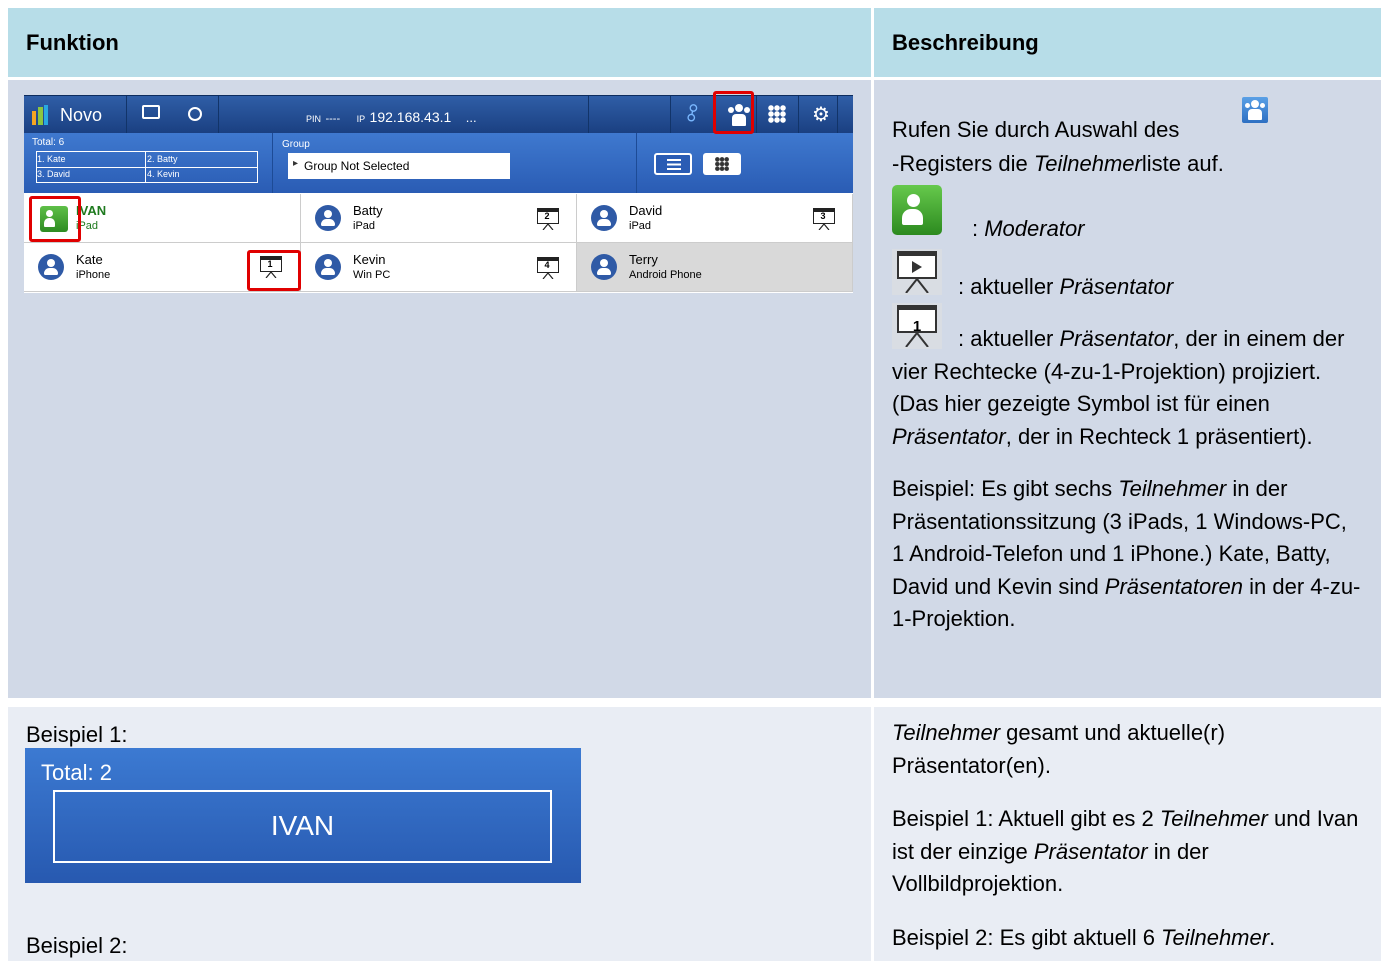 This screenshot has width=1389, height=963. Describe the element at coordinates (162, 159) in the screenshot. I see `presenter-cell-2: 2. Batty` at that location.